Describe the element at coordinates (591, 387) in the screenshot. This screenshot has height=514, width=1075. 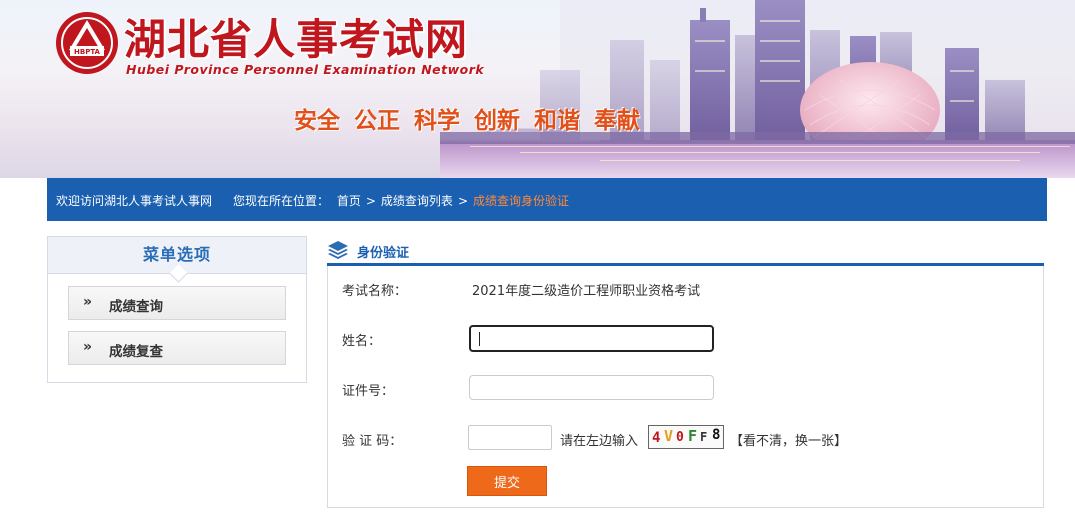
I see `id-number-input` at that location.